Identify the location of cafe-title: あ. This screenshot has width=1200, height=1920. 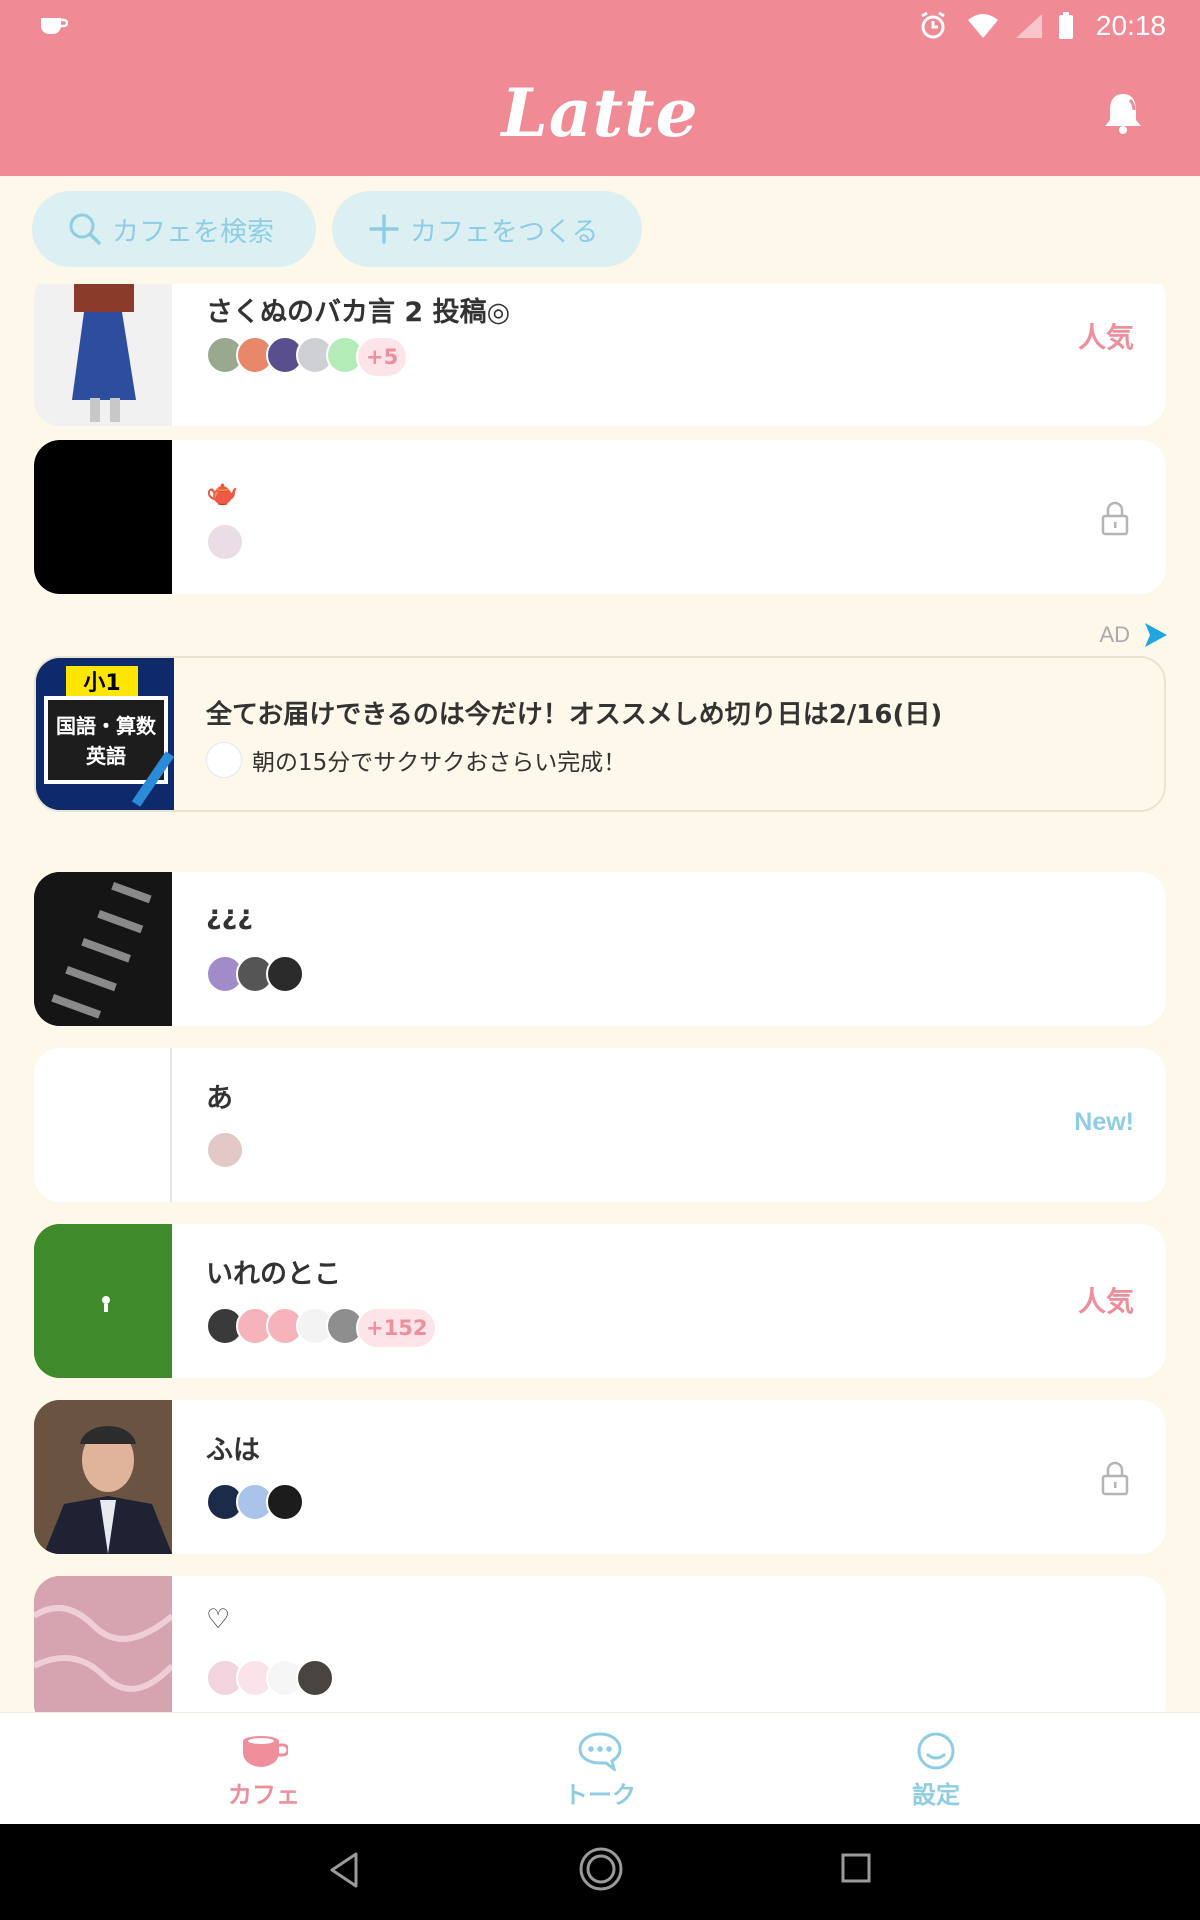
(219, 1098).